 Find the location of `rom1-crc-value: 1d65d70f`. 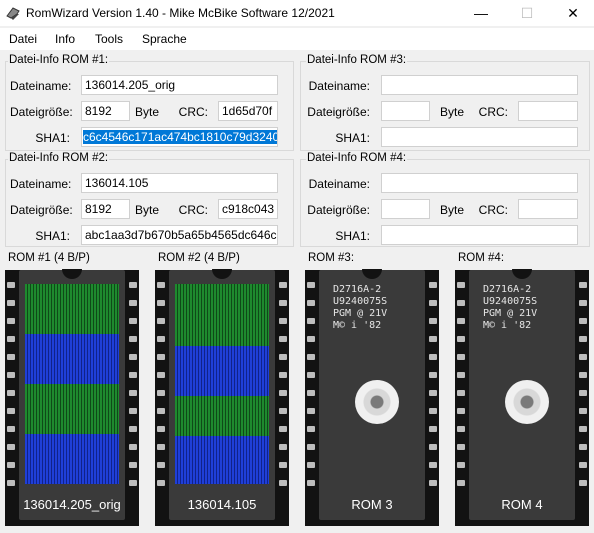

rom1-crc-value: 1d65d70f is located at coordinates (247, 111).